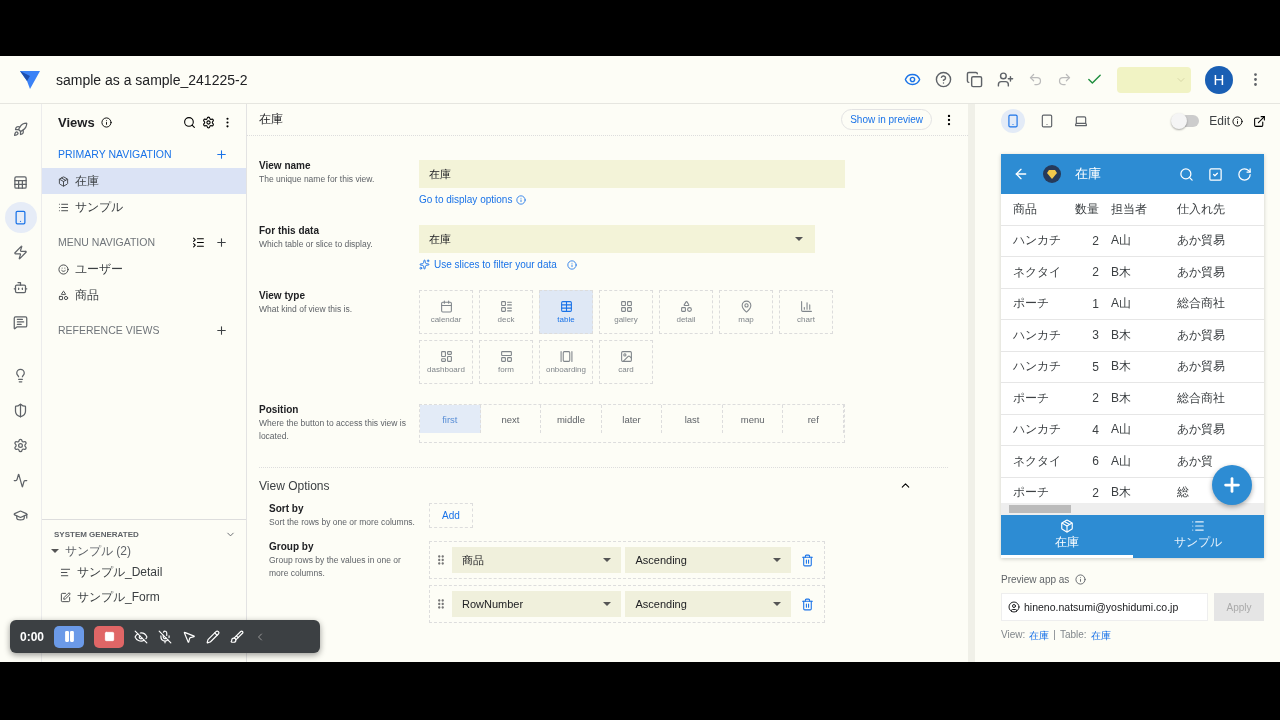  I want to click on table-row: ハンカチ 2 A山 あか貿易, so click(1132, 241).